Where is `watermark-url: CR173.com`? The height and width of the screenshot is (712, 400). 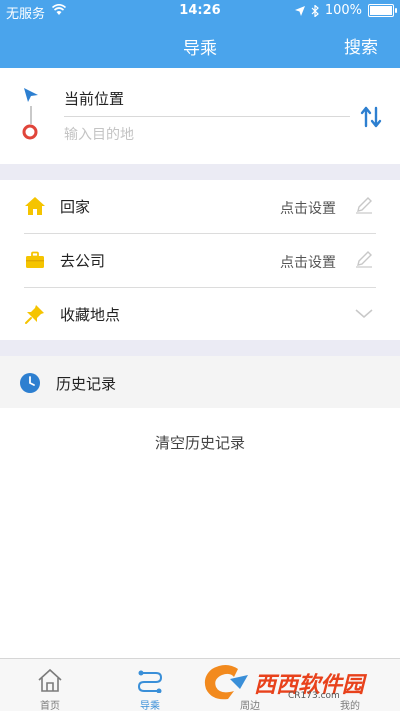
watermark-url: CR173.com is located at coordinates (314, 696).